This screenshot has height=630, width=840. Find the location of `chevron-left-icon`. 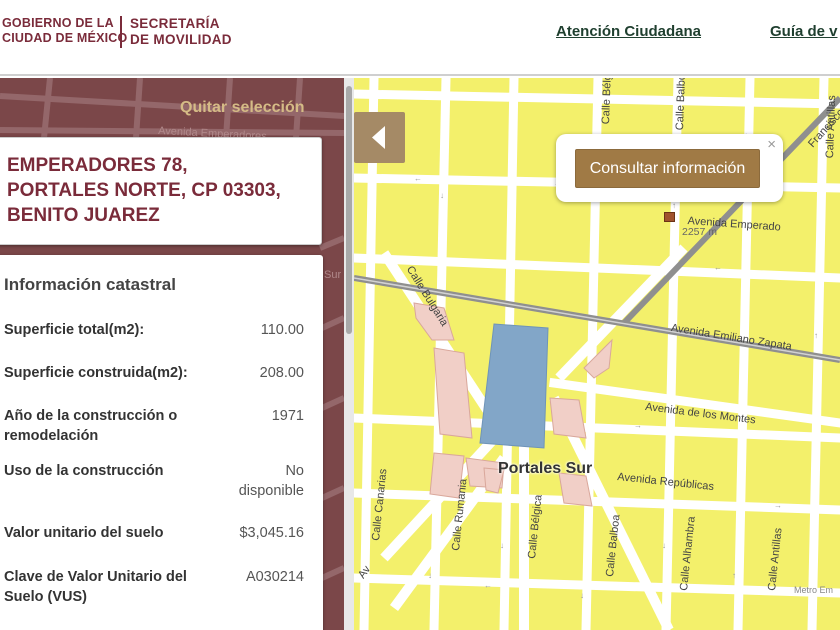

chevron-left-icon is located at coordinates (378, 137).